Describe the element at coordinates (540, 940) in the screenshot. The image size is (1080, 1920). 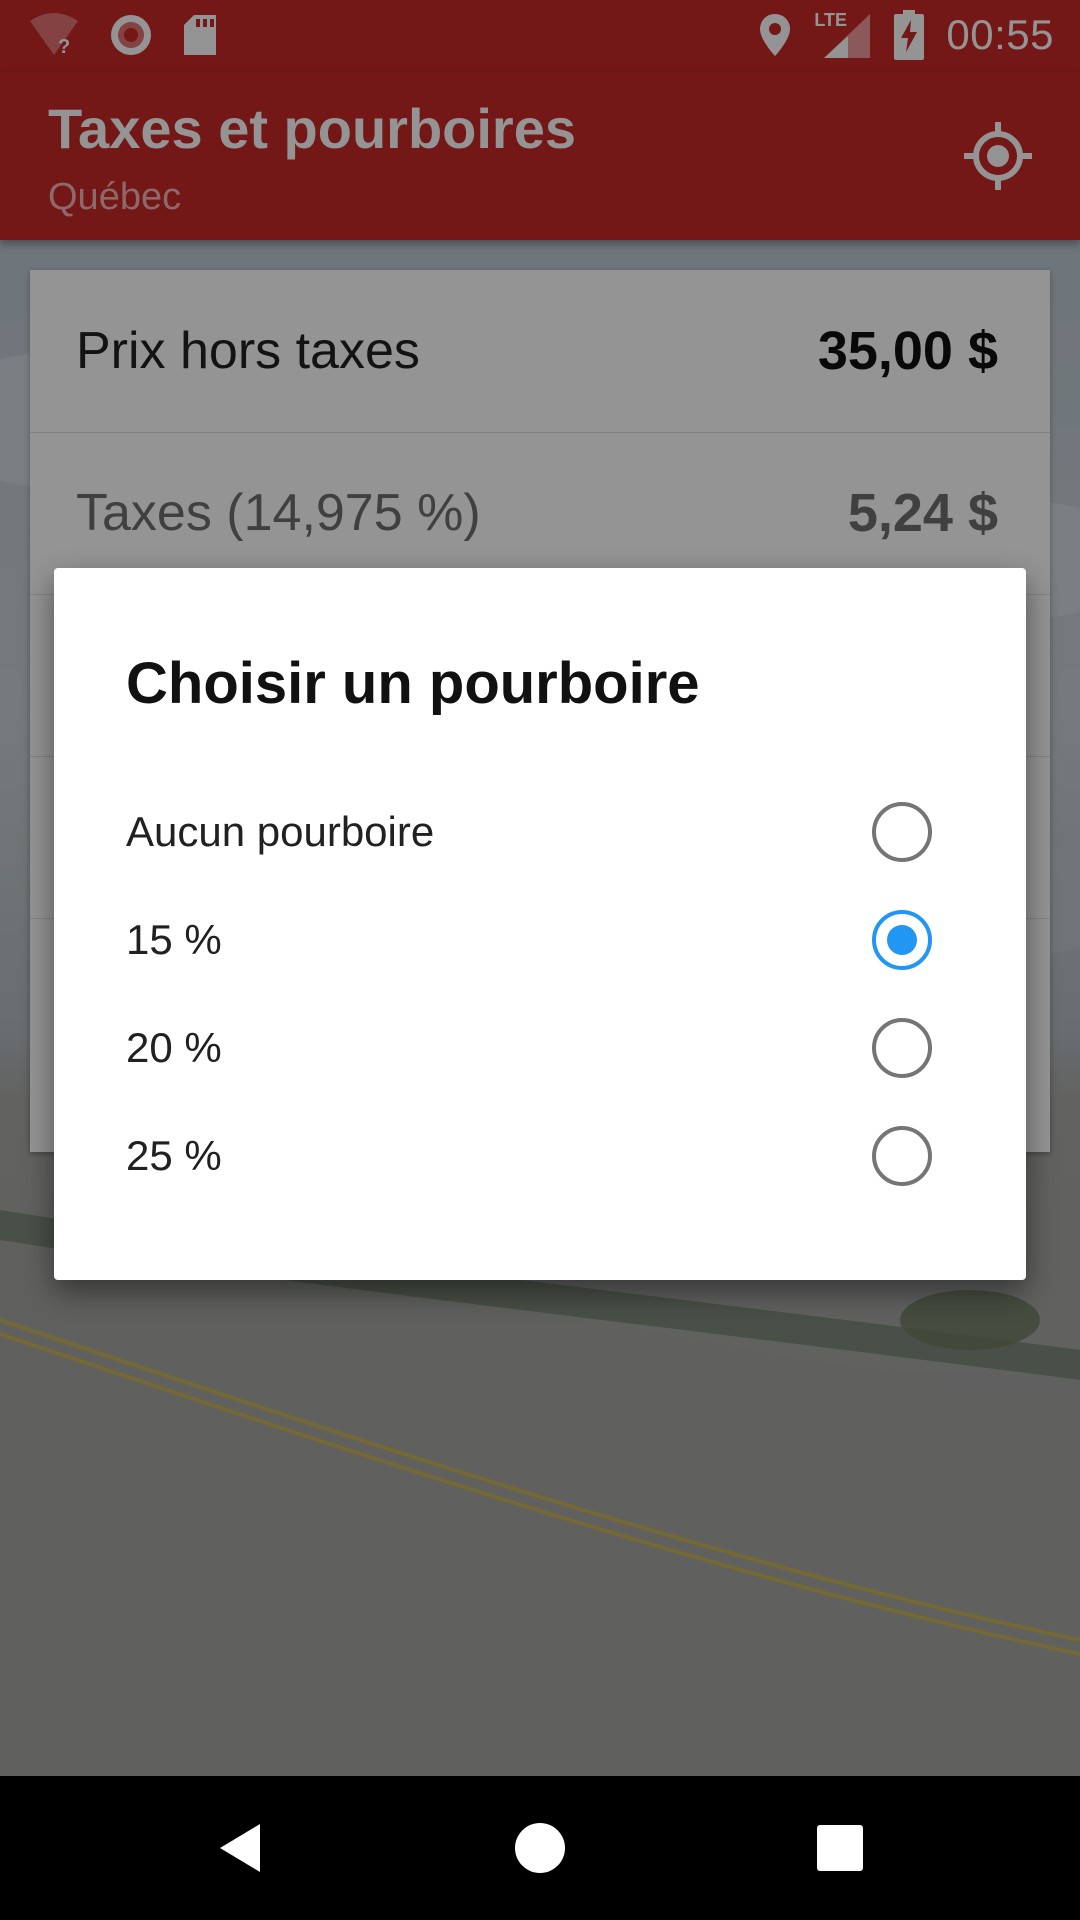
I see `tip-option-15: 15 %` at that location.